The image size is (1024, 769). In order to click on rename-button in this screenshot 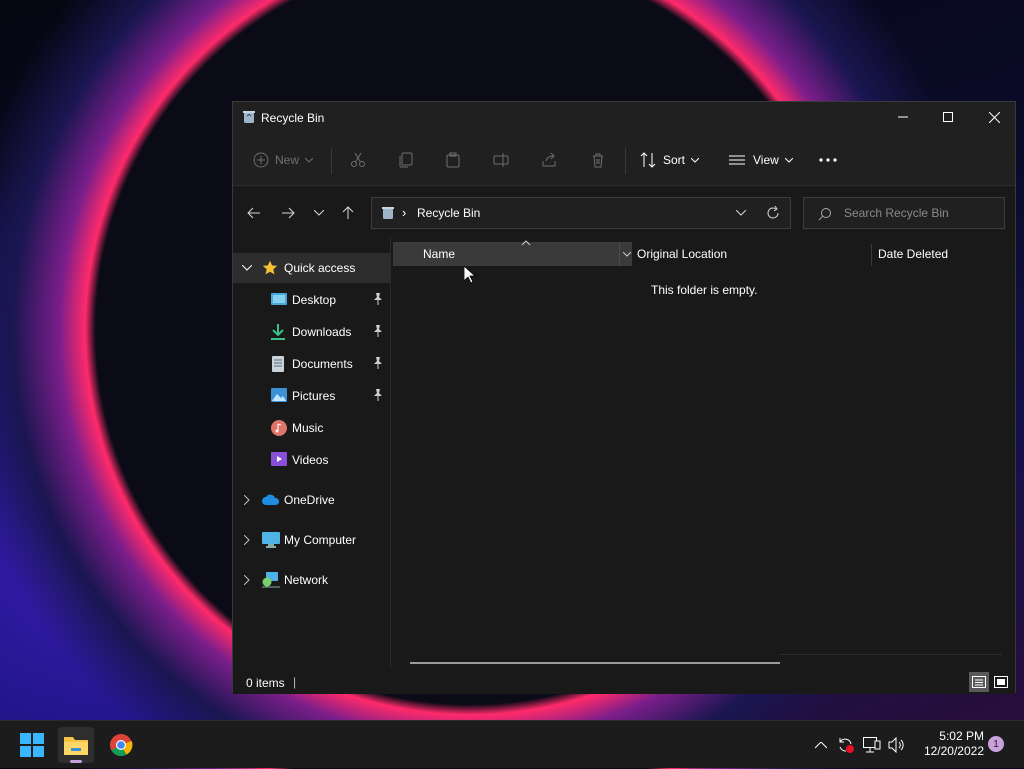, I will do `click(501, 160)`.